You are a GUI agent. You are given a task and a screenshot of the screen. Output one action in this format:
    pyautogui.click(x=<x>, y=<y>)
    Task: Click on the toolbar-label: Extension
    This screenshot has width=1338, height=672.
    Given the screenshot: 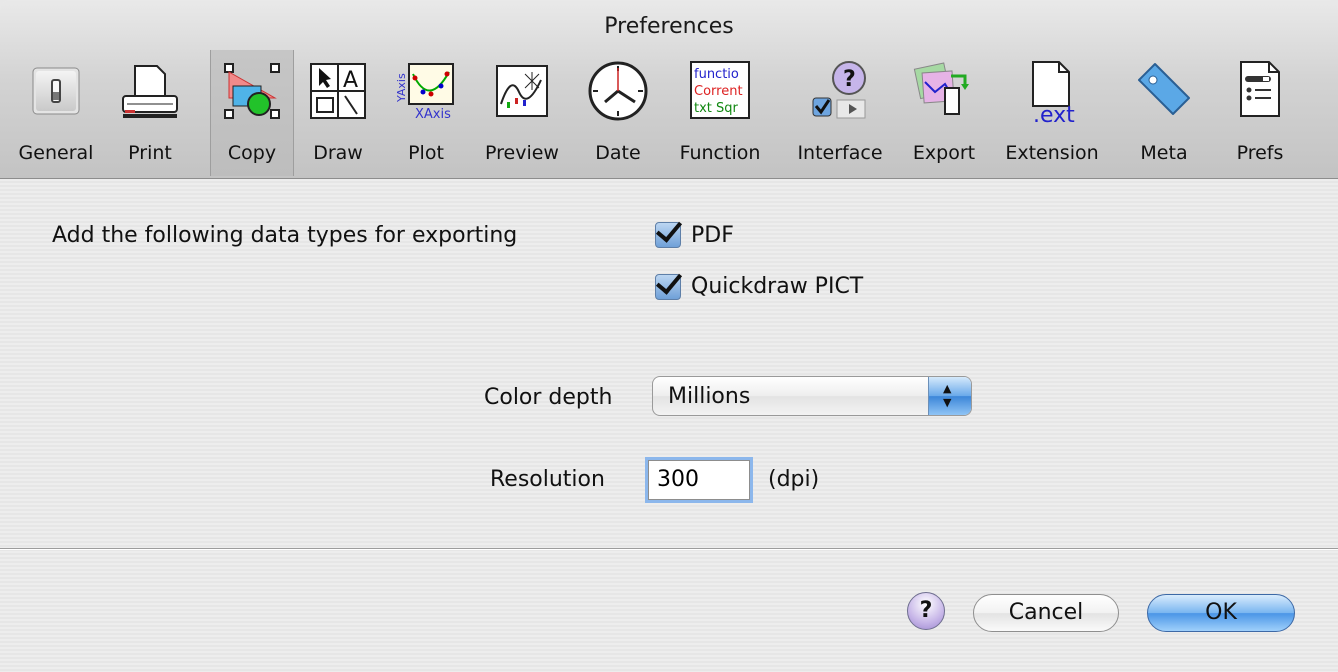 What is the action you would take?
    pyautogui.click(x=1052, y=153)
    